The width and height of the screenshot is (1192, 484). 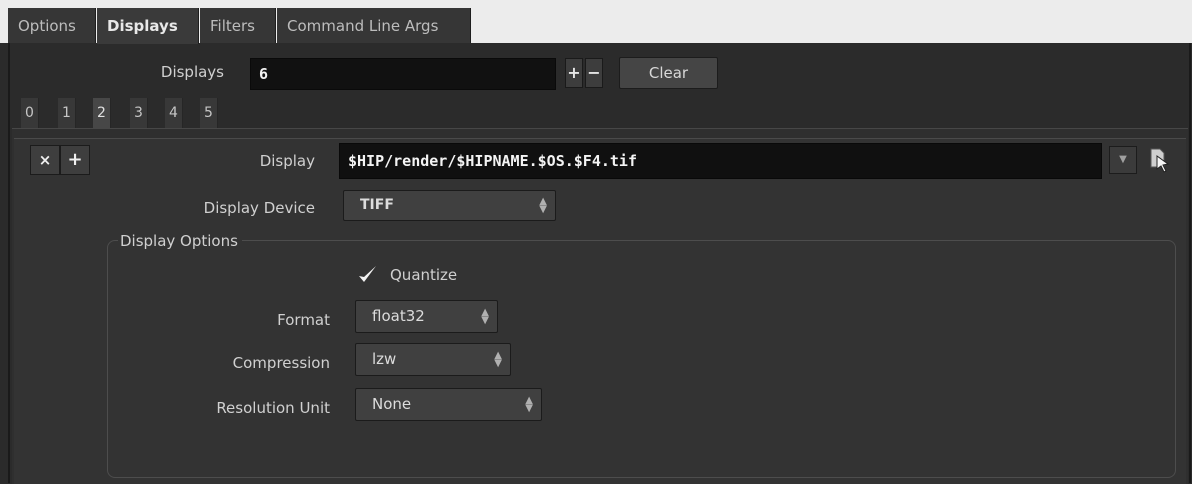 What do you see at coordinates (1123, 160) in the screenshot?
I see `display-menu-button: ▼` at bounding box center [1123, 160].